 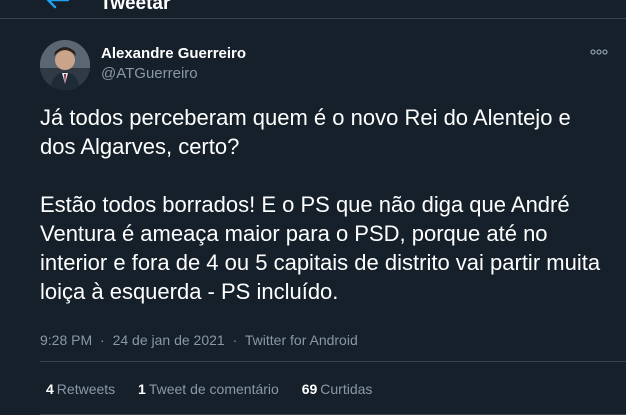 I want to click on comments-count: 1, so click(x=142, y=389).